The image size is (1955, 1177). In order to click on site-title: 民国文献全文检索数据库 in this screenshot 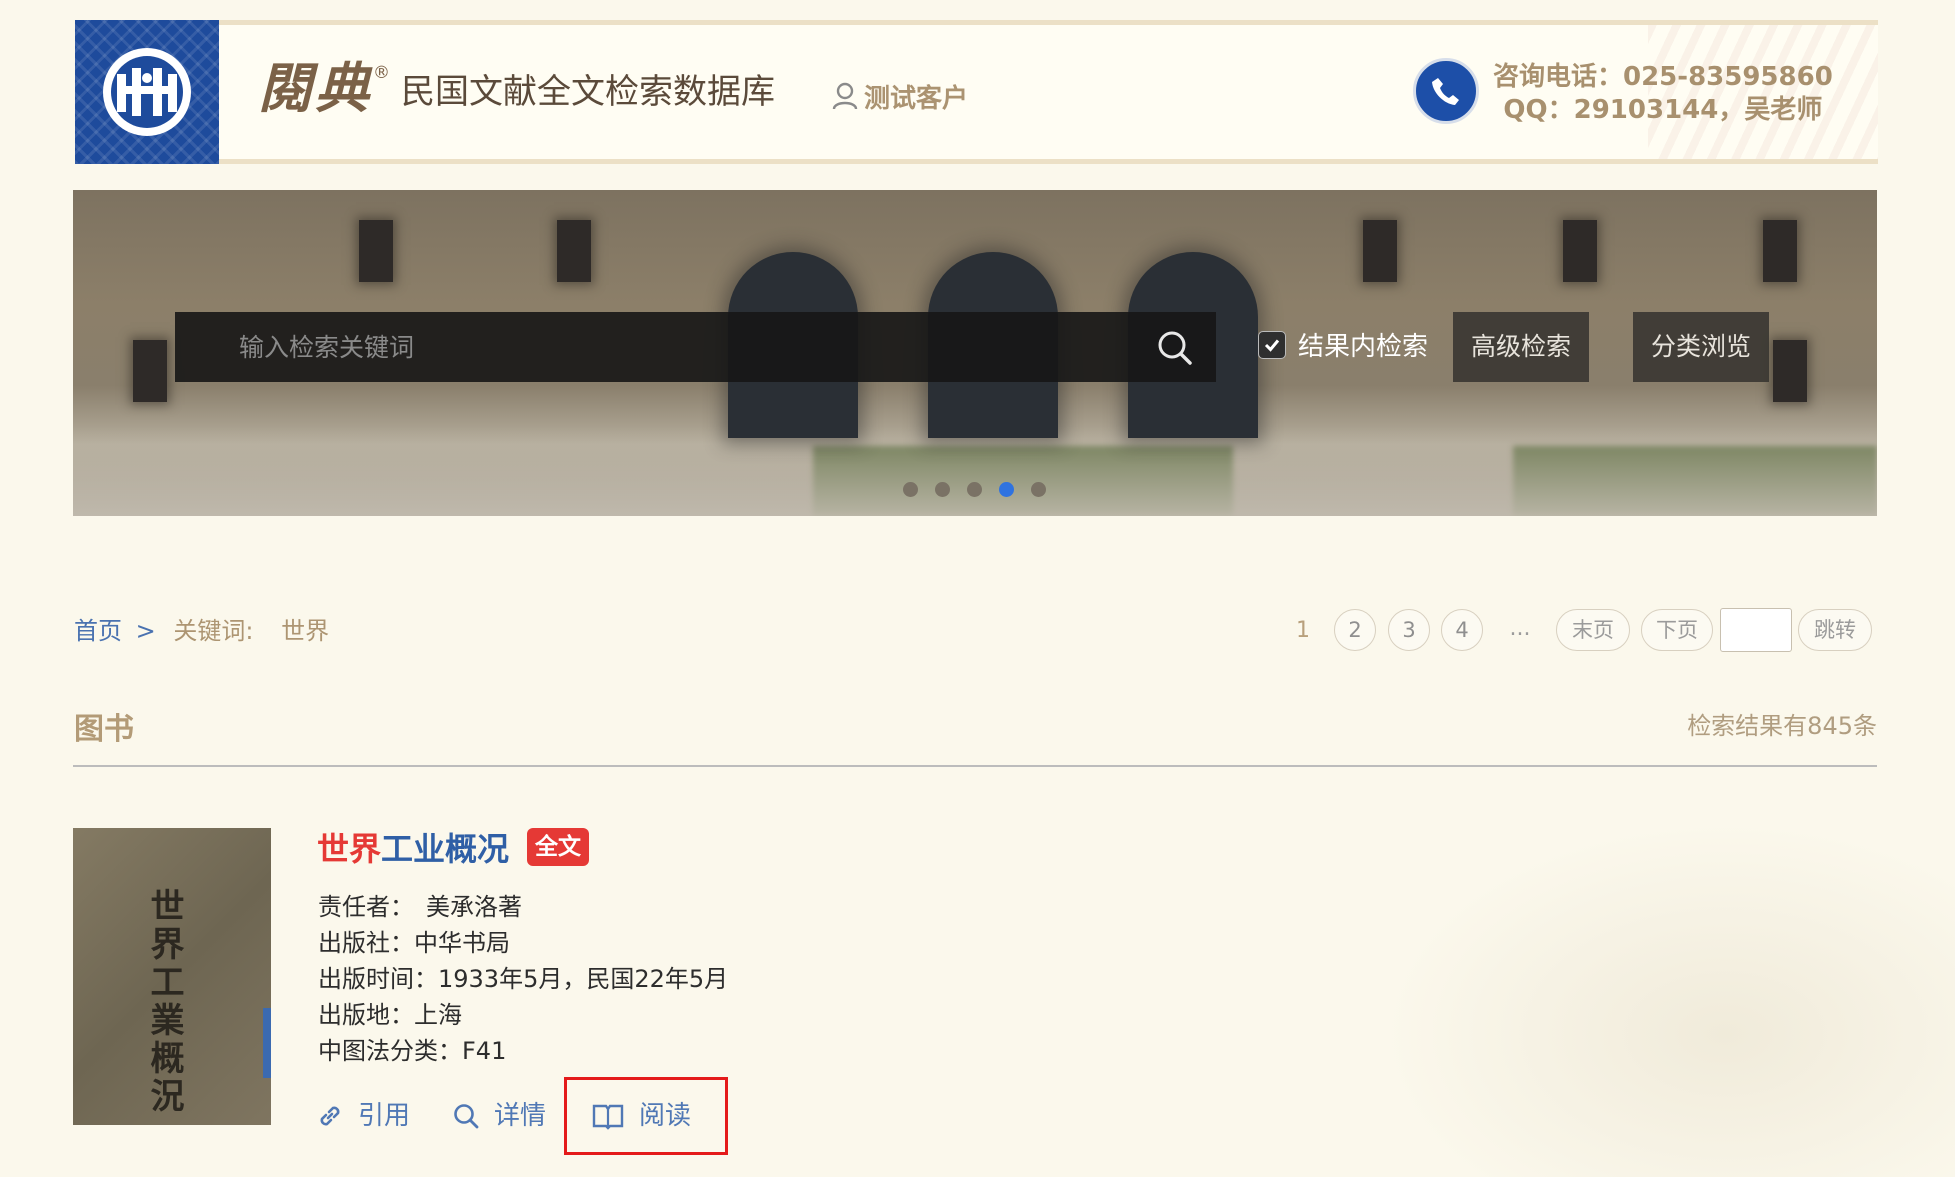, I will do `click(588, 92)`.